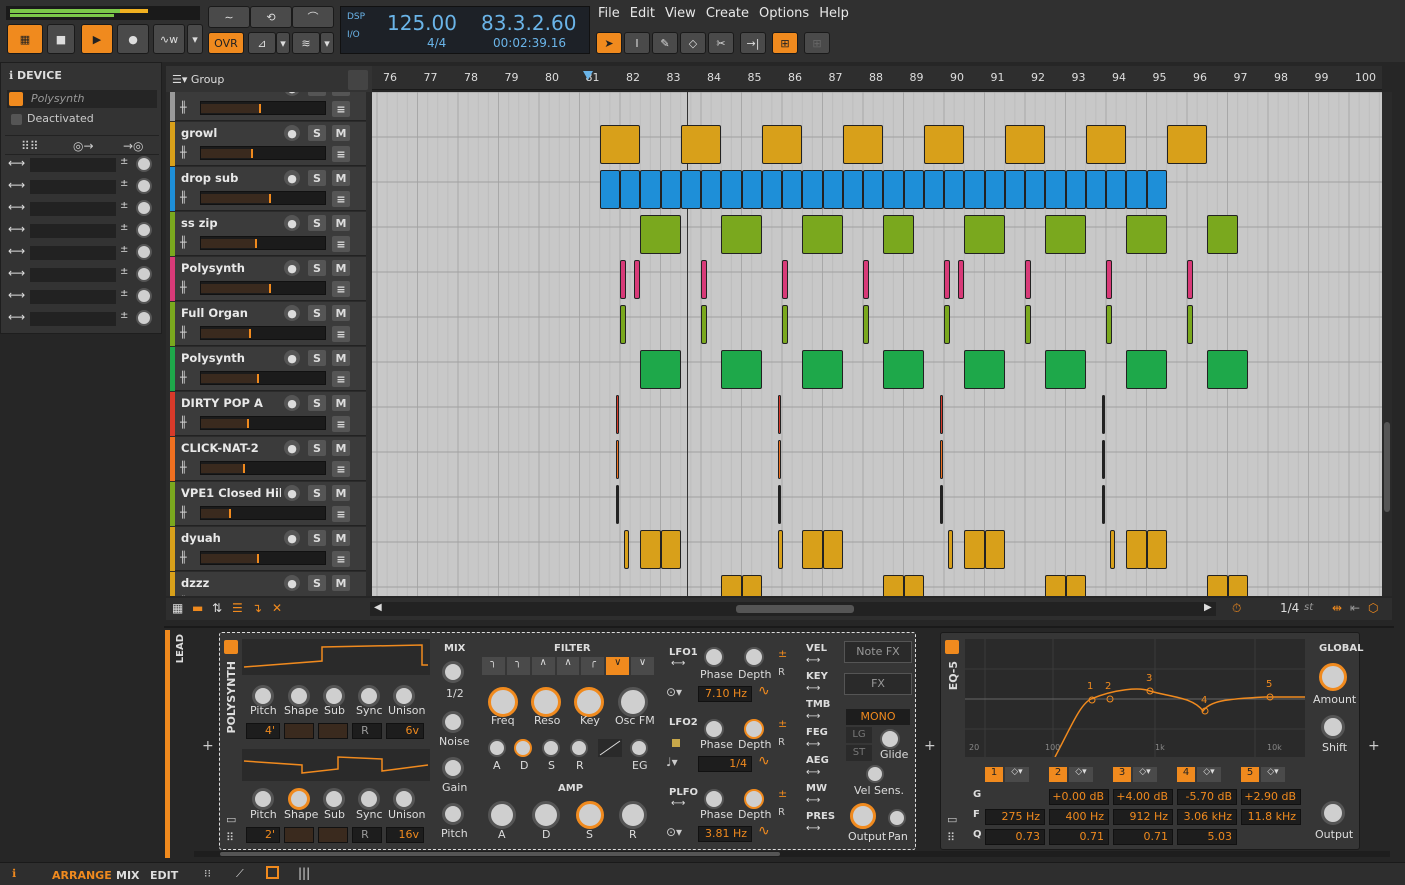 The height and width of the screenshot is (885, 1405). I want to click on device-chain-scrollbar, so click(792, 854).